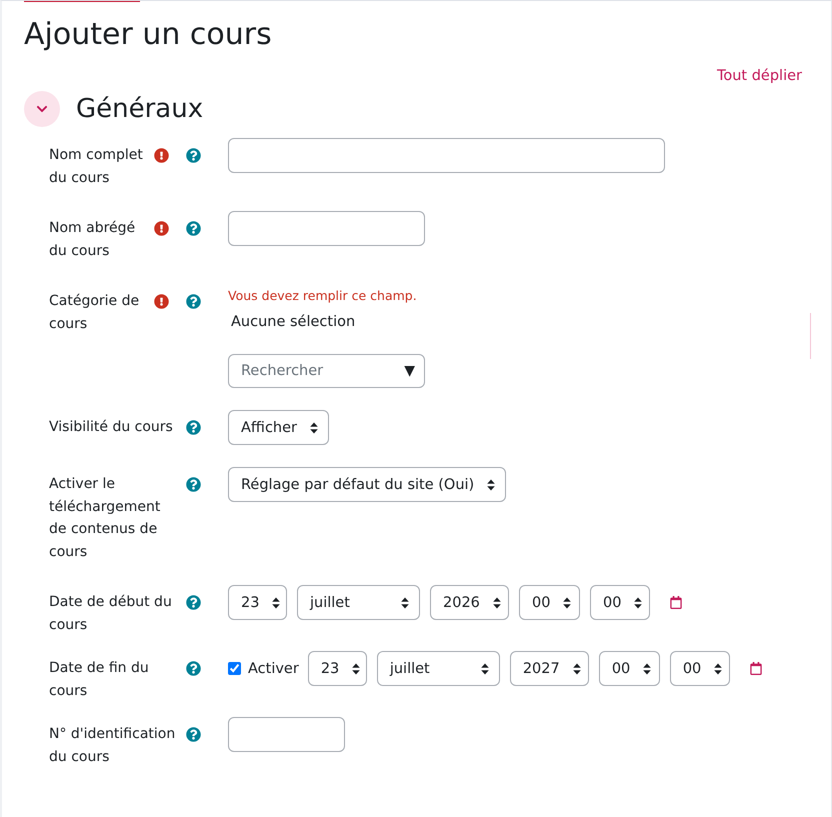 The image size is (832, 817). I want to click on dropdown-select: Réglage par défaut du site (Oui), so click(367, 484).